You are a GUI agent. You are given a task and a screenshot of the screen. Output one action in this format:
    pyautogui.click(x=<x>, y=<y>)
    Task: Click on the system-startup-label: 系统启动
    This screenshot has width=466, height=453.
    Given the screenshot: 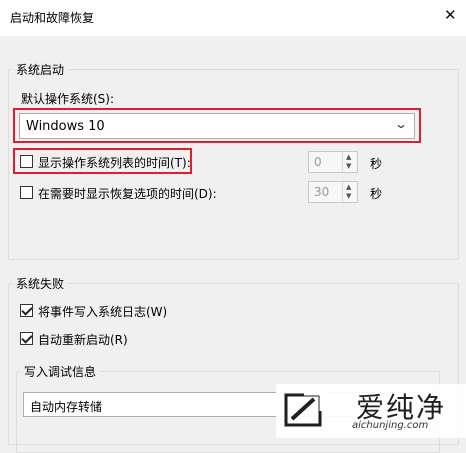 What is the action you would take?
    pyautogui.click(x=40, y=69)
    